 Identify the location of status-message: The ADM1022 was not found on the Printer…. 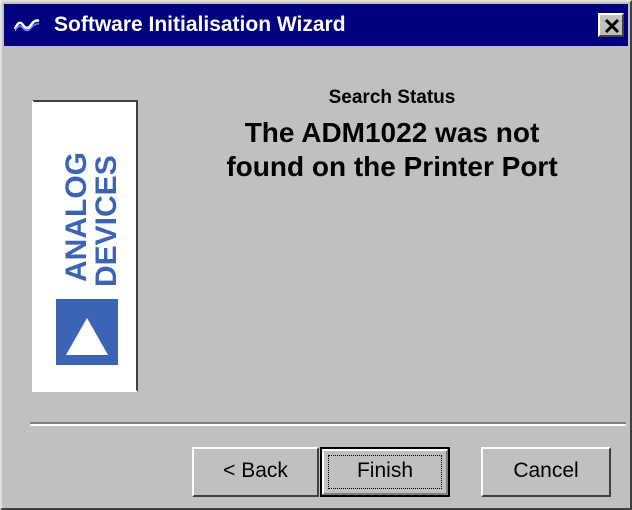
(392, 150).